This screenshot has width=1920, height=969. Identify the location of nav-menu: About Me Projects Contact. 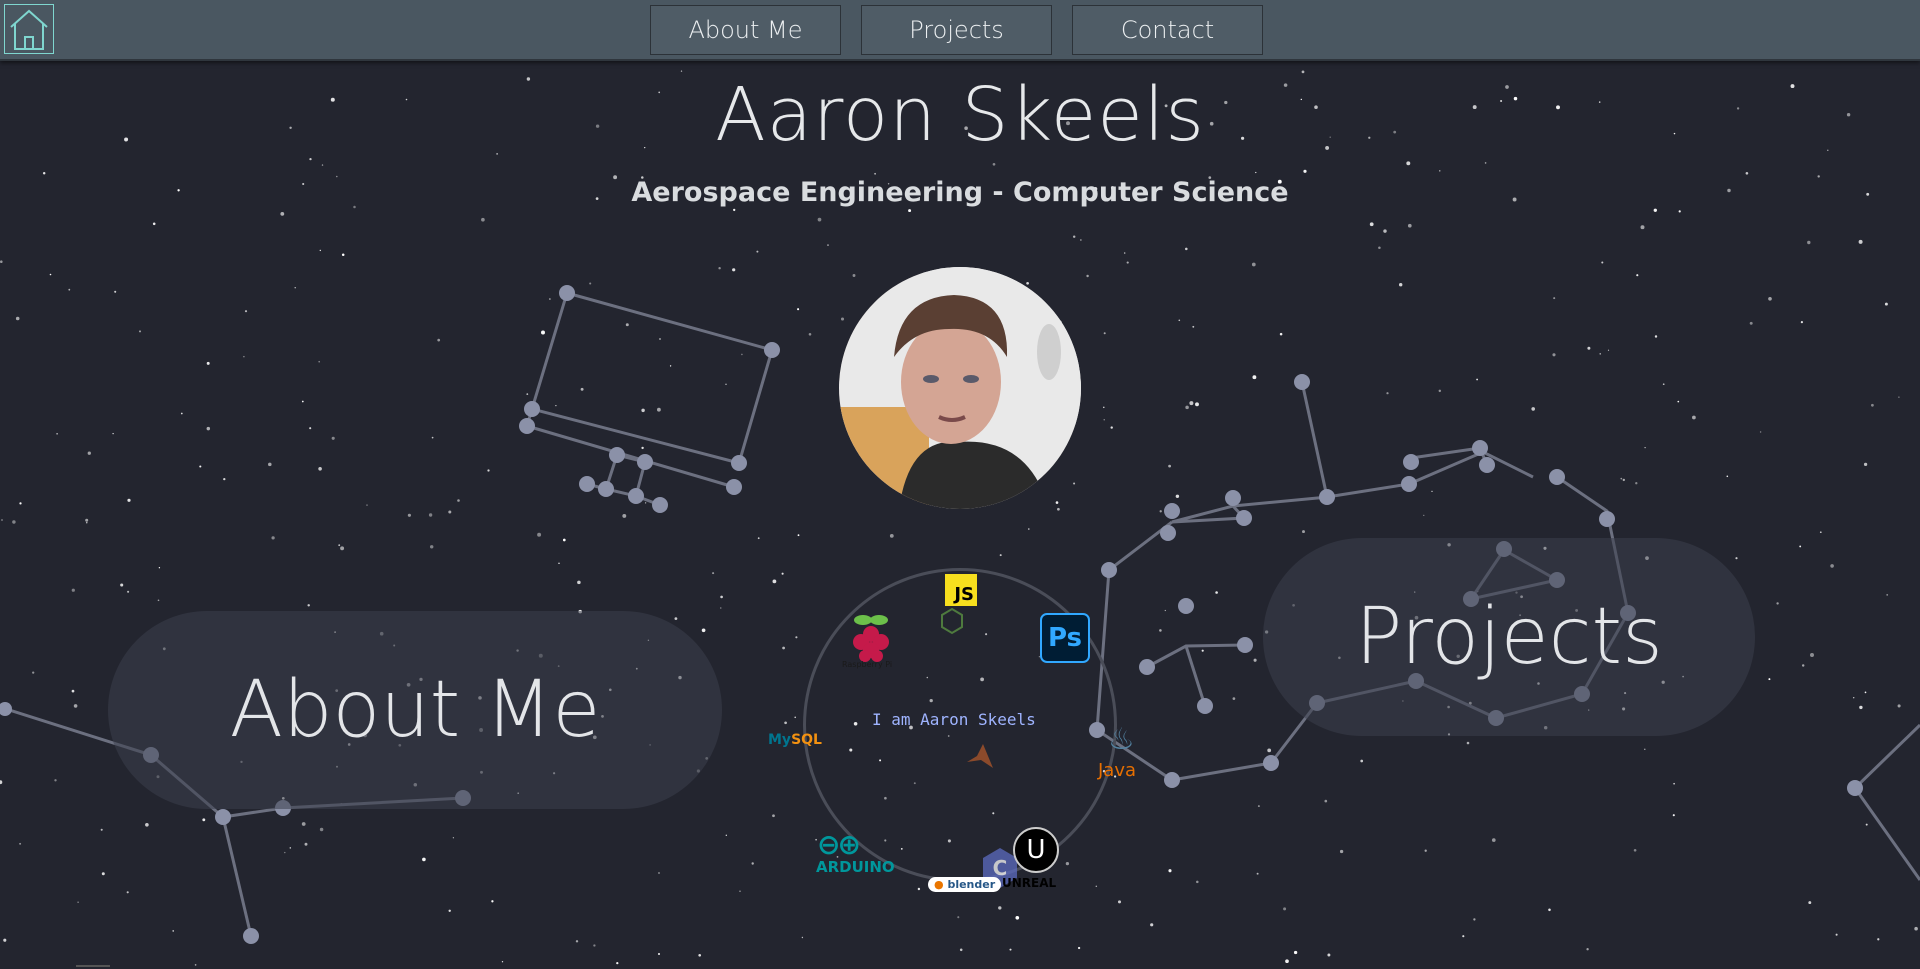
(956, 30).